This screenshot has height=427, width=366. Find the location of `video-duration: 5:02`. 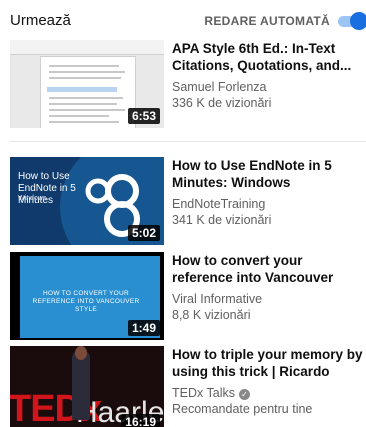

video-duration: 5:02 is located at coordinates (143, 233).